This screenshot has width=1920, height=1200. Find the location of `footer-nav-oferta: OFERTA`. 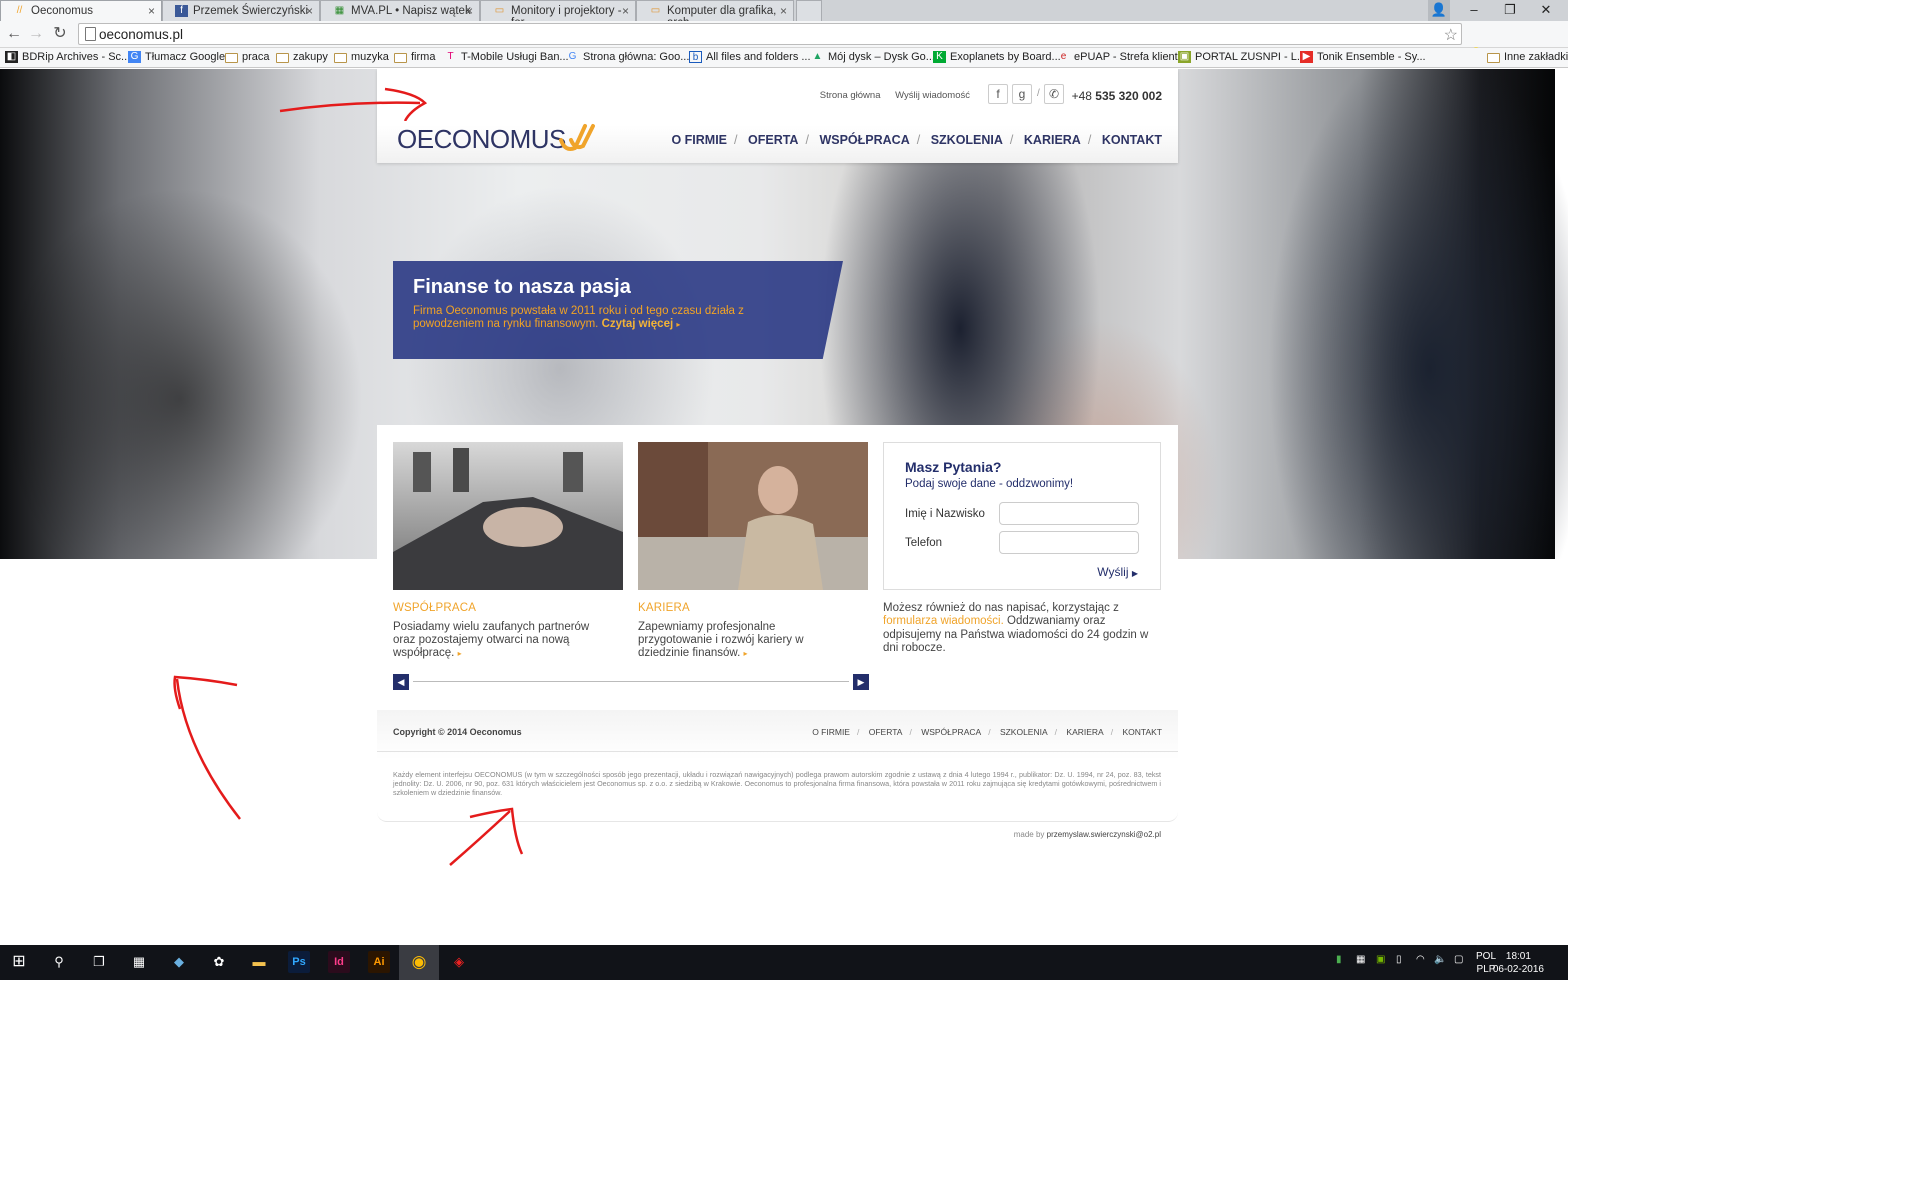

footer-nav-oferta: OFERTA is located at coordinates (886, 732).